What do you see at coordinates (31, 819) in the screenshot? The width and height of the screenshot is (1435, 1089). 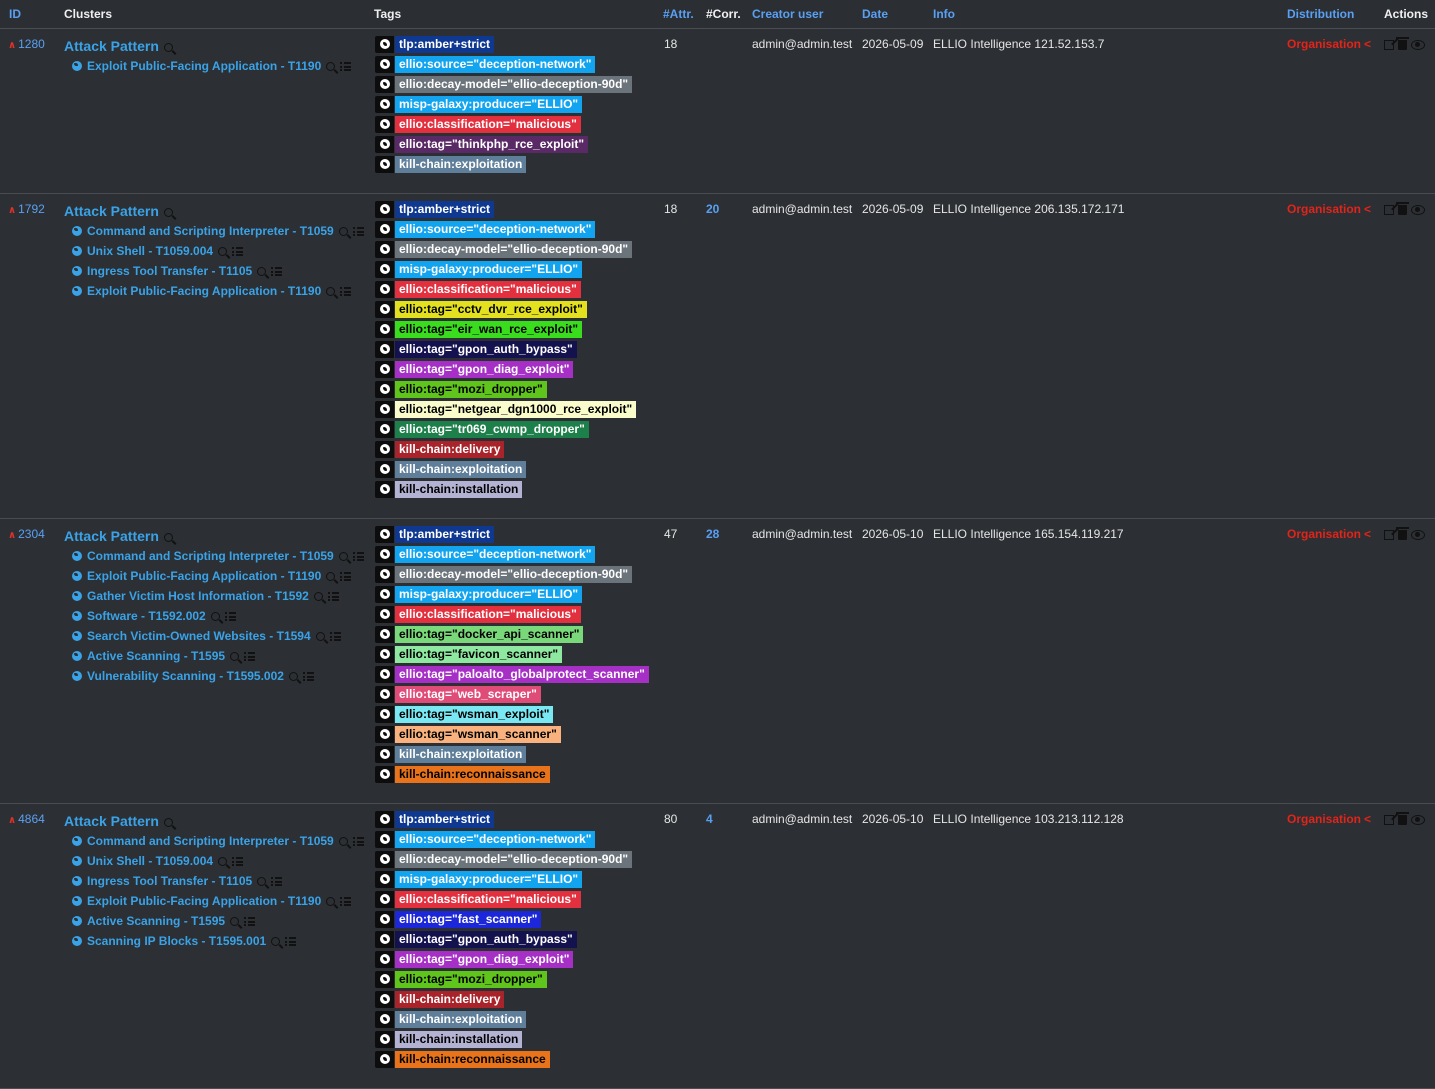 I see `event-id: 4864` at bounding box center [31, 819].